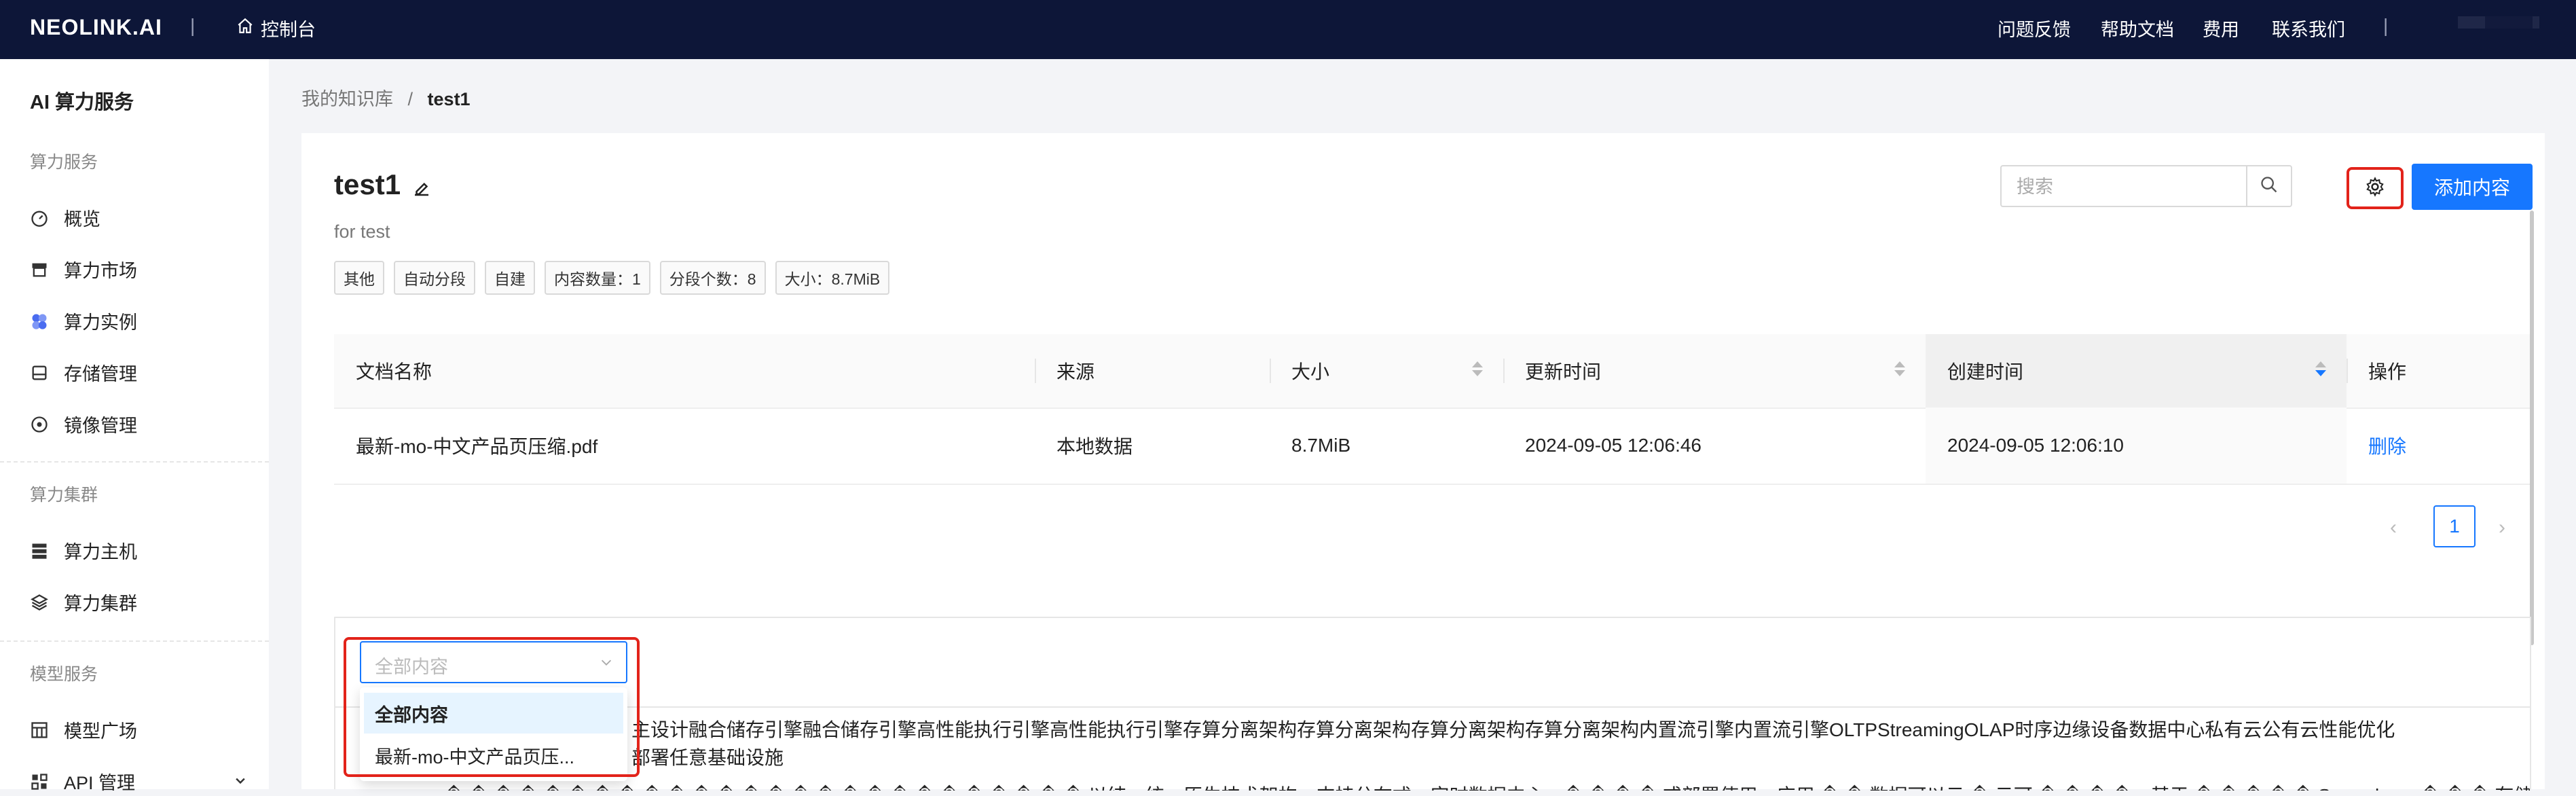  What do you see at coordinates (241, 781) in the screenshot?
I see `chevron-down-icon` at bounding box center [241, 781].